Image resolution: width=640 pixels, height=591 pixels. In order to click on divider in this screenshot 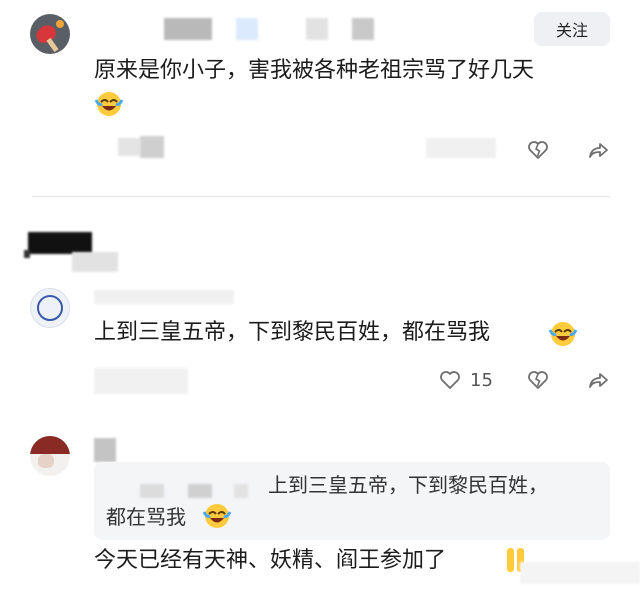, I will do `click(321, 196)`.